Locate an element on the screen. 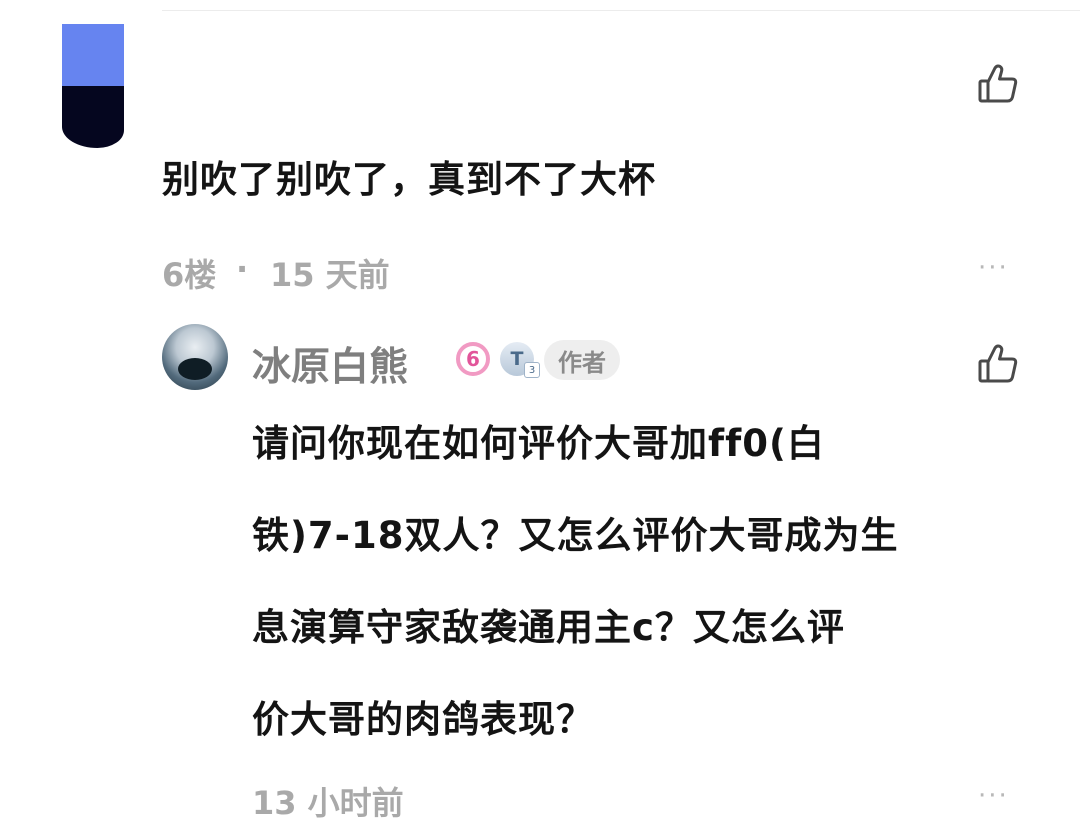 This screenshot has width=1080, height=832. title-badge-sub: 3 is located at coordinates (532, 370).